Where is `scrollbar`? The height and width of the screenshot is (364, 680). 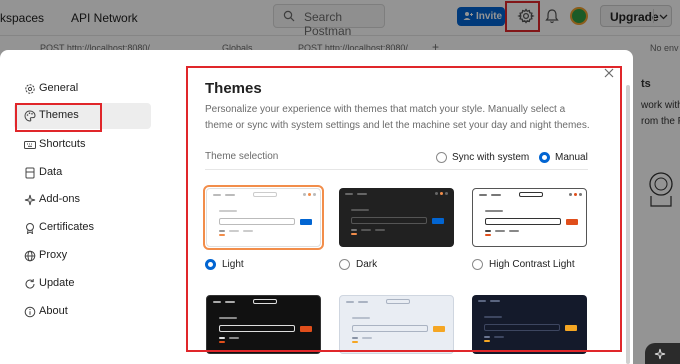
scrollbar is located at coordinates (628, 224).